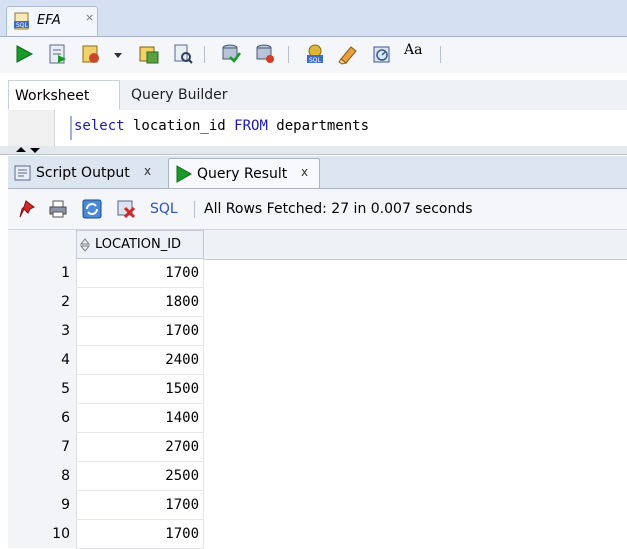 The height and width of the screenshot is (549, 627). Describe the element at coordinates (184, 174) in the screenshot. I see `play-icon` at that location.